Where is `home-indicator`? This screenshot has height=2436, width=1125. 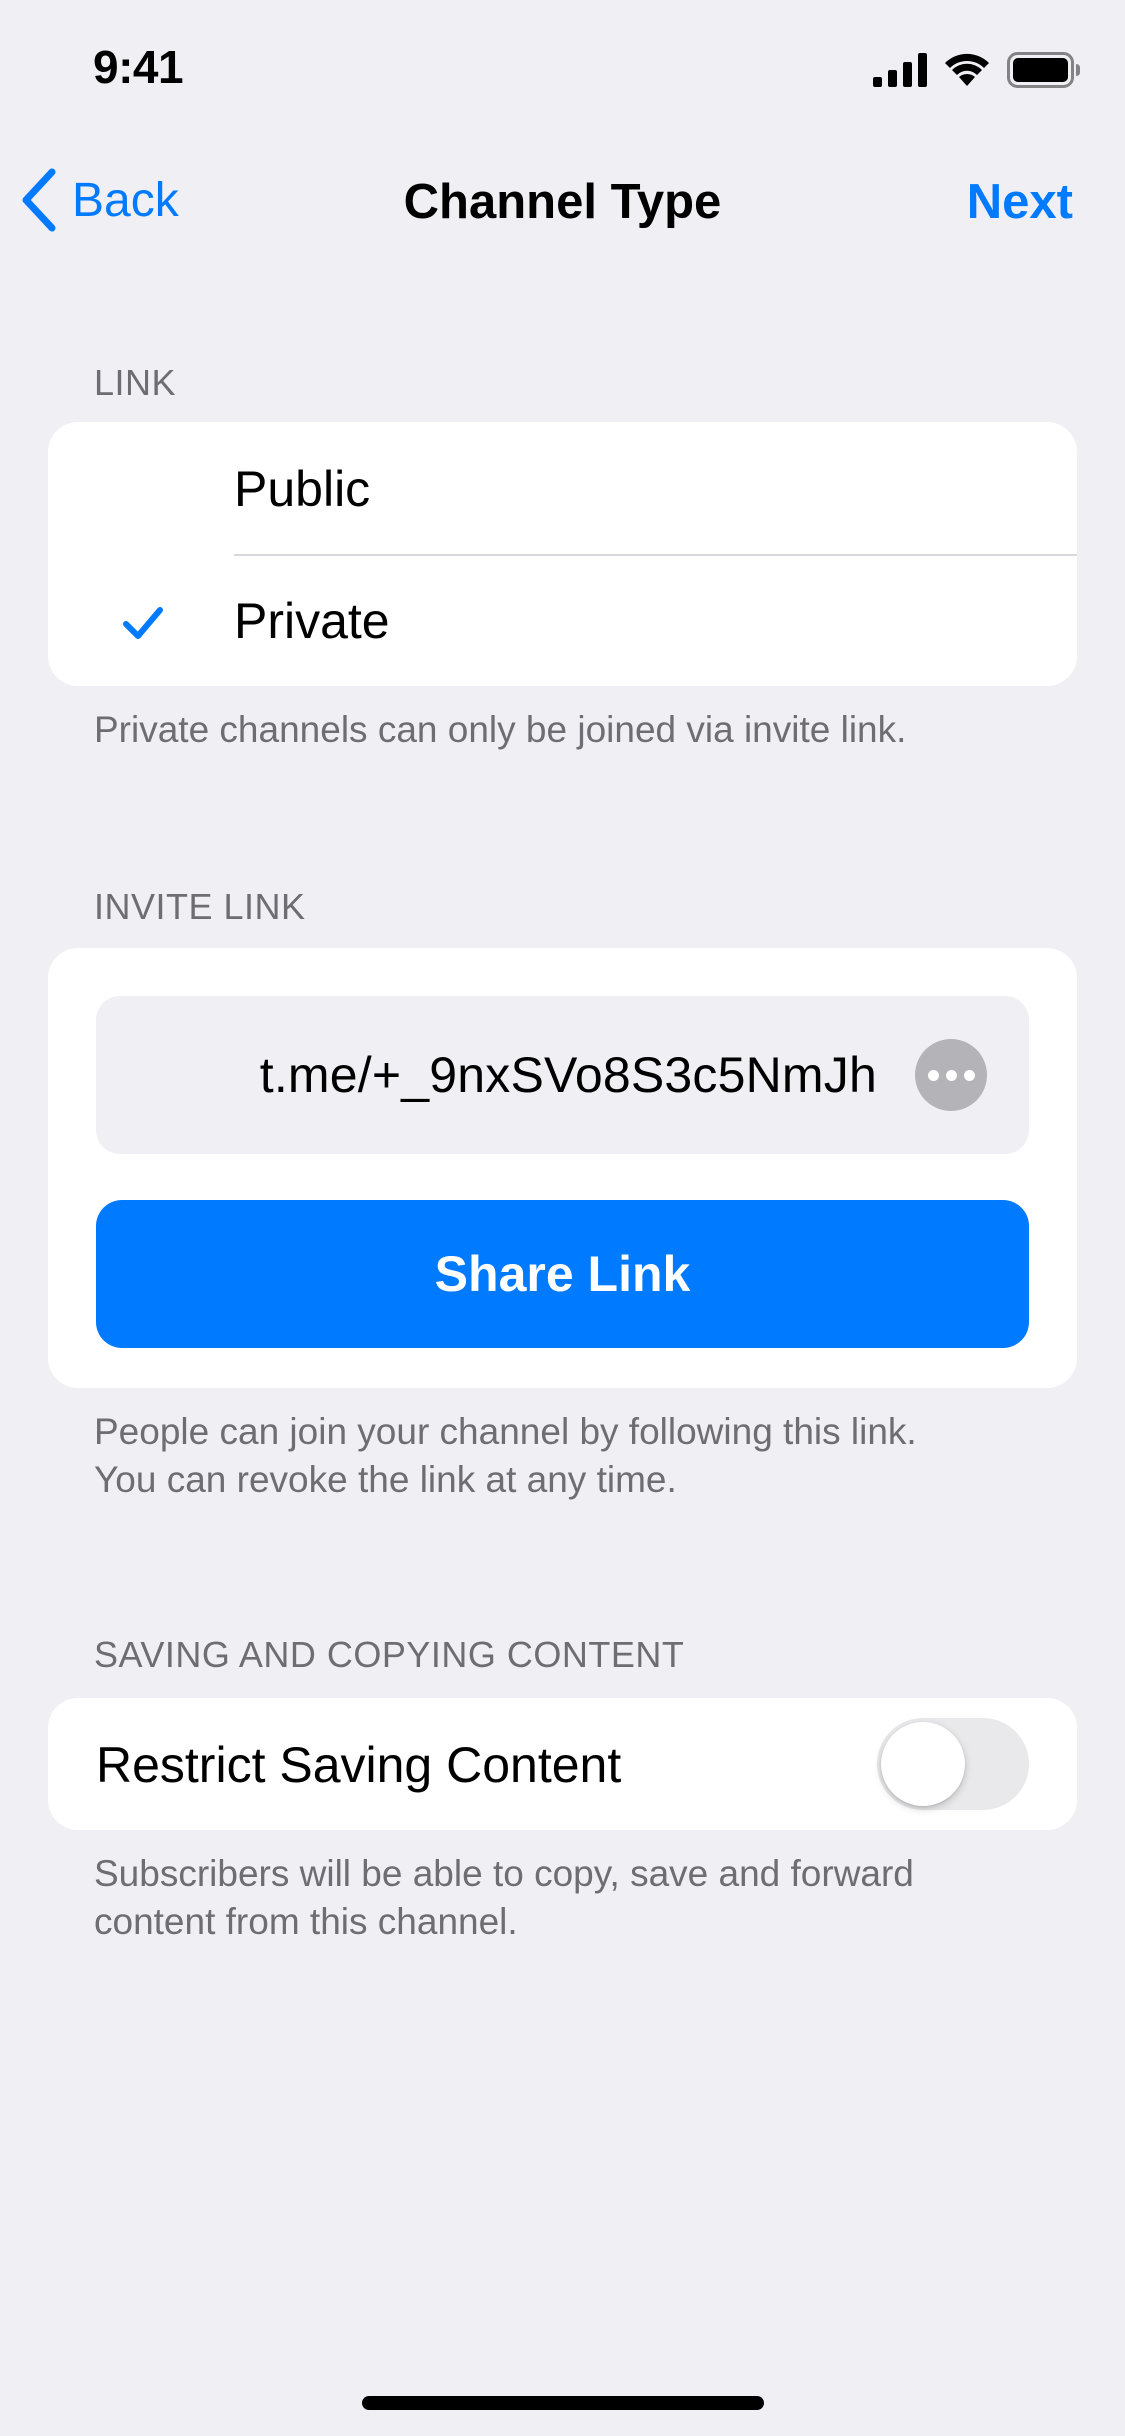
home-indicator is located at coordinates (563, 2403).